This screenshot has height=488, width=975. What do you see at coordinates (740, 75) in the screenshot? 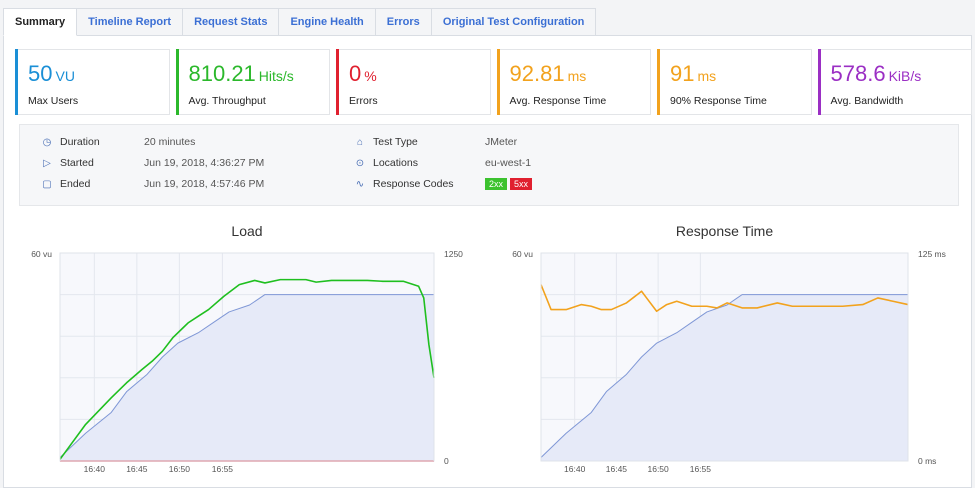
I see `metric-value: 91 ms` at bounding box center [740, 75].